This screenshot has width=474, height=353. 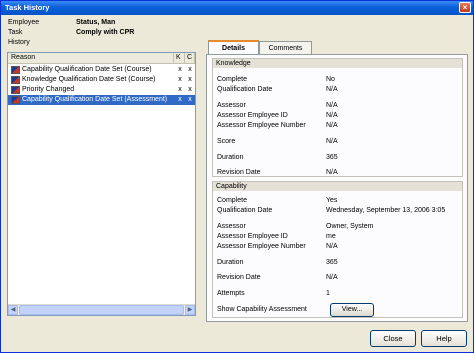 What do you see at coordinates (190, 310) in the screenshot?
I see `scroll-right-icon: ▶` at bounding box center [190, 310].